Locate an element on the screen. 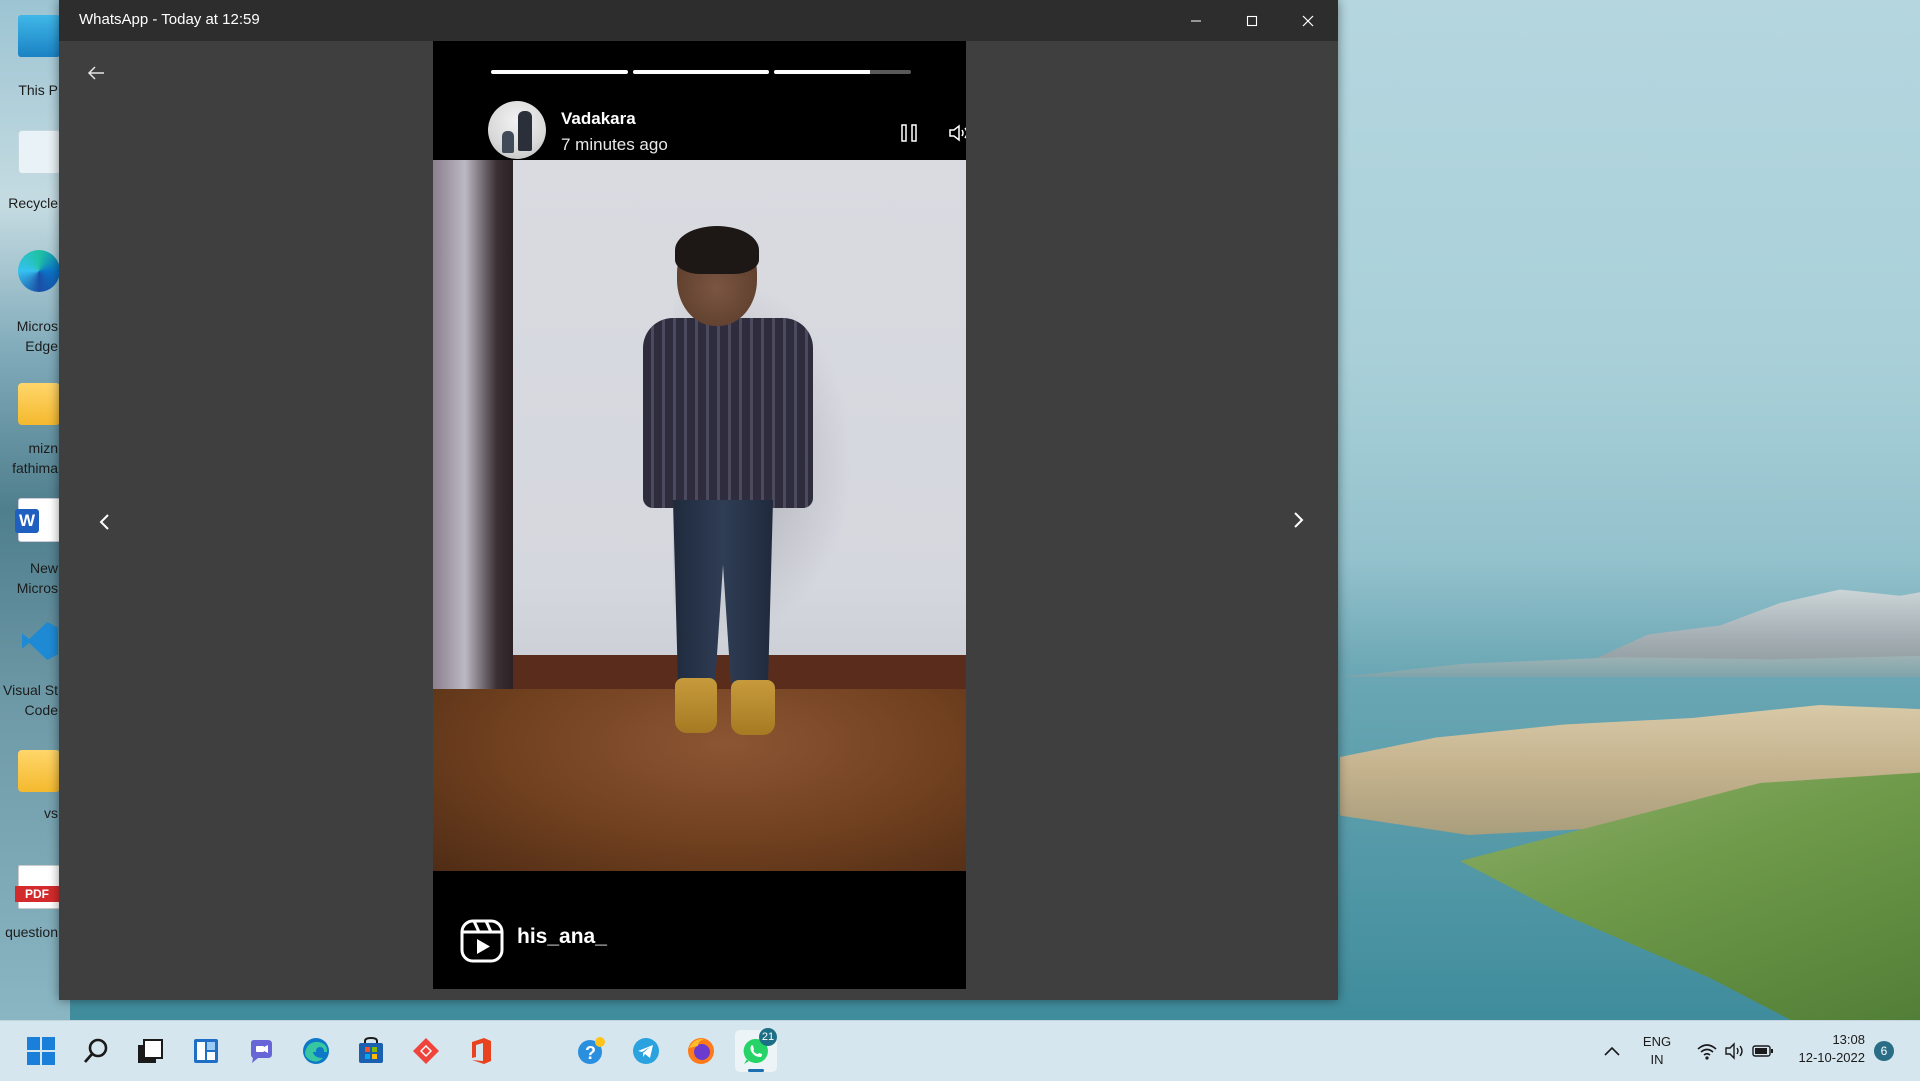  desktop-icon-label: question is located at coordinates (31, 932).